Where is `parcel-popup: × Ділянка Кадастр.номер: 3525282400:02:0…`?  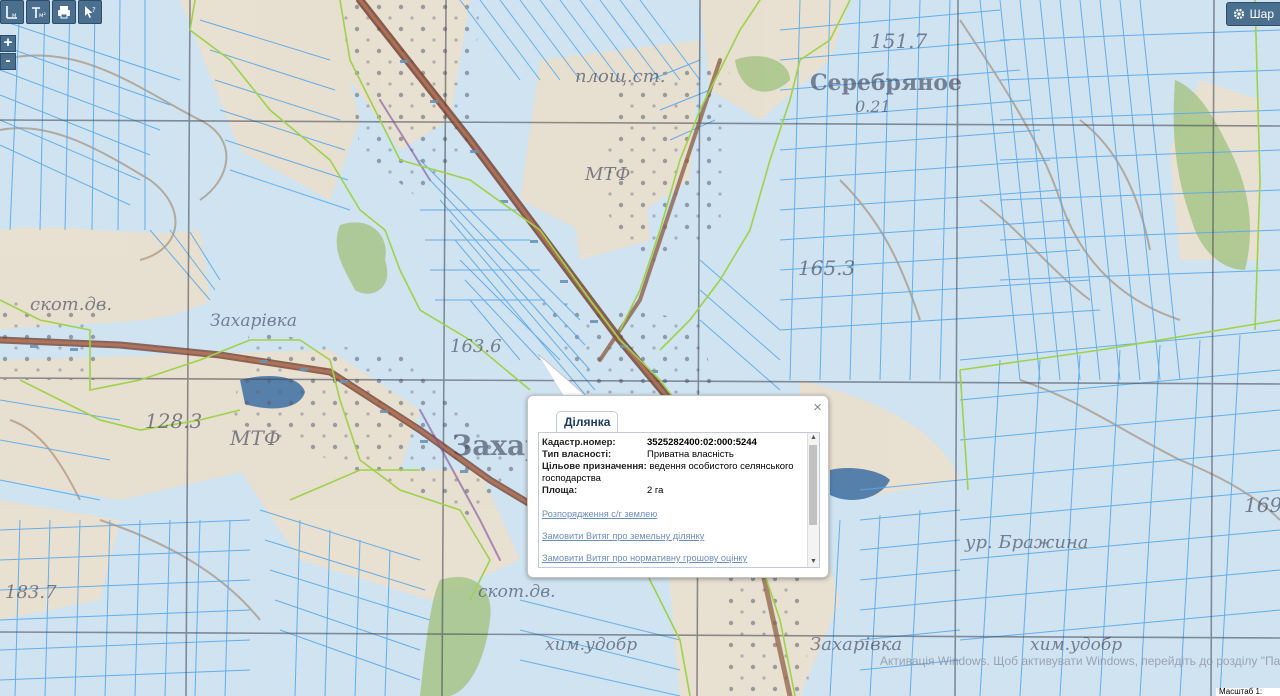 parcel-popup: × Ділянка Кадастр.номер: 3525282400:02:0… is located at coordinates (678, 486).